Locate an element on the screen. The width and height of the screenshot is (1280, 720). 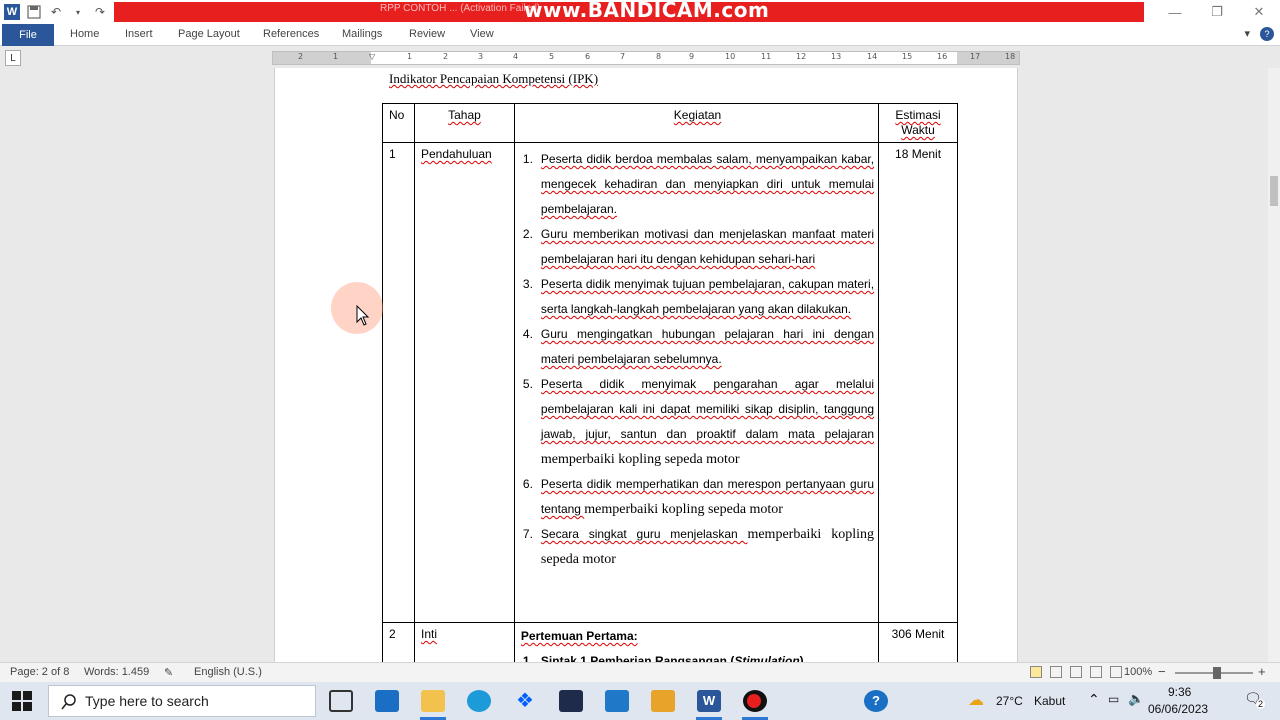
zoom-slider-knob is located at coordinates (1217, 673).